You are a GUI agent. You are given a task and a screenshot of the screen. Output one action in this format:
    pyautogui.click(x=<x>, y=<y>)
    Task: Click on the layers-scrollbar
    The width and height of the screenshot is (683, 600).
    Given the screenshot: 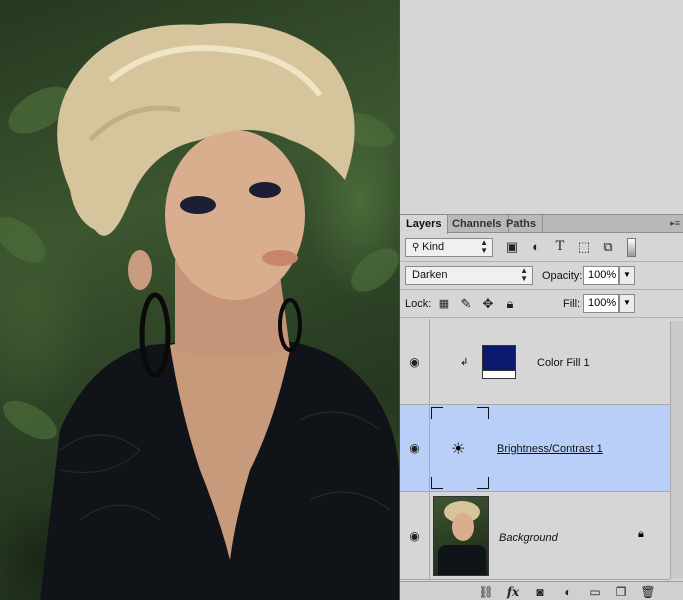 What is the action you would take?
    pyautogui.click(x=676, y=450)
    